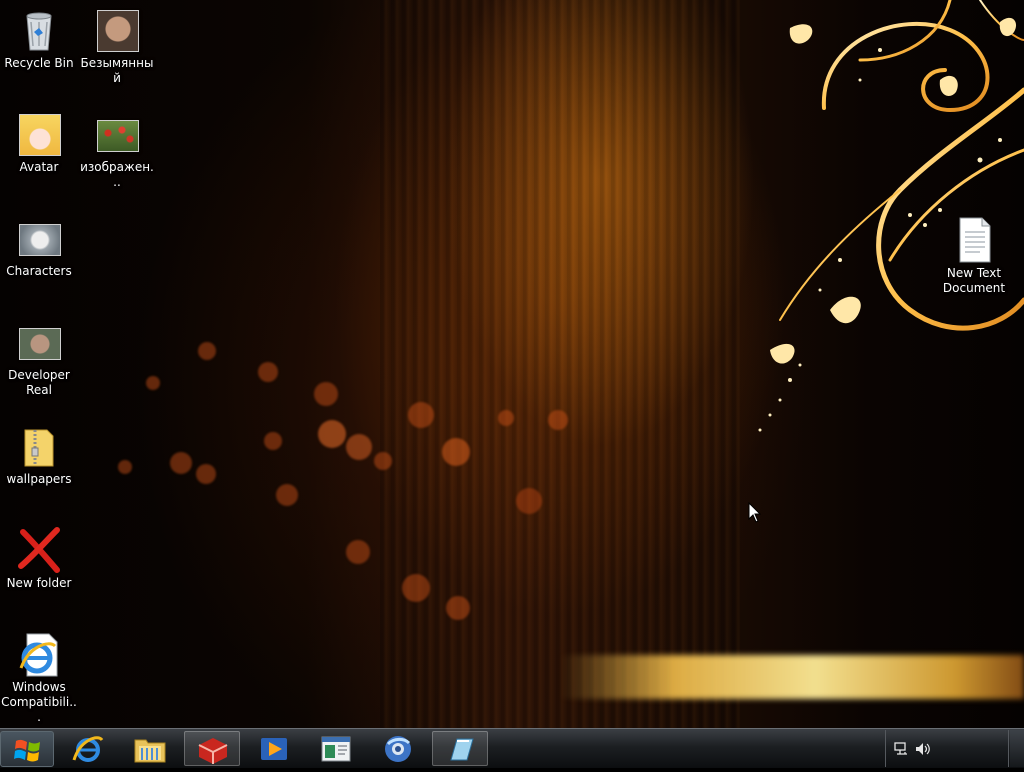 The image size is (1024, 772). Describe the element at coordinates (39, 238) in the screenshot. I see `characters-image-icon` at that location.